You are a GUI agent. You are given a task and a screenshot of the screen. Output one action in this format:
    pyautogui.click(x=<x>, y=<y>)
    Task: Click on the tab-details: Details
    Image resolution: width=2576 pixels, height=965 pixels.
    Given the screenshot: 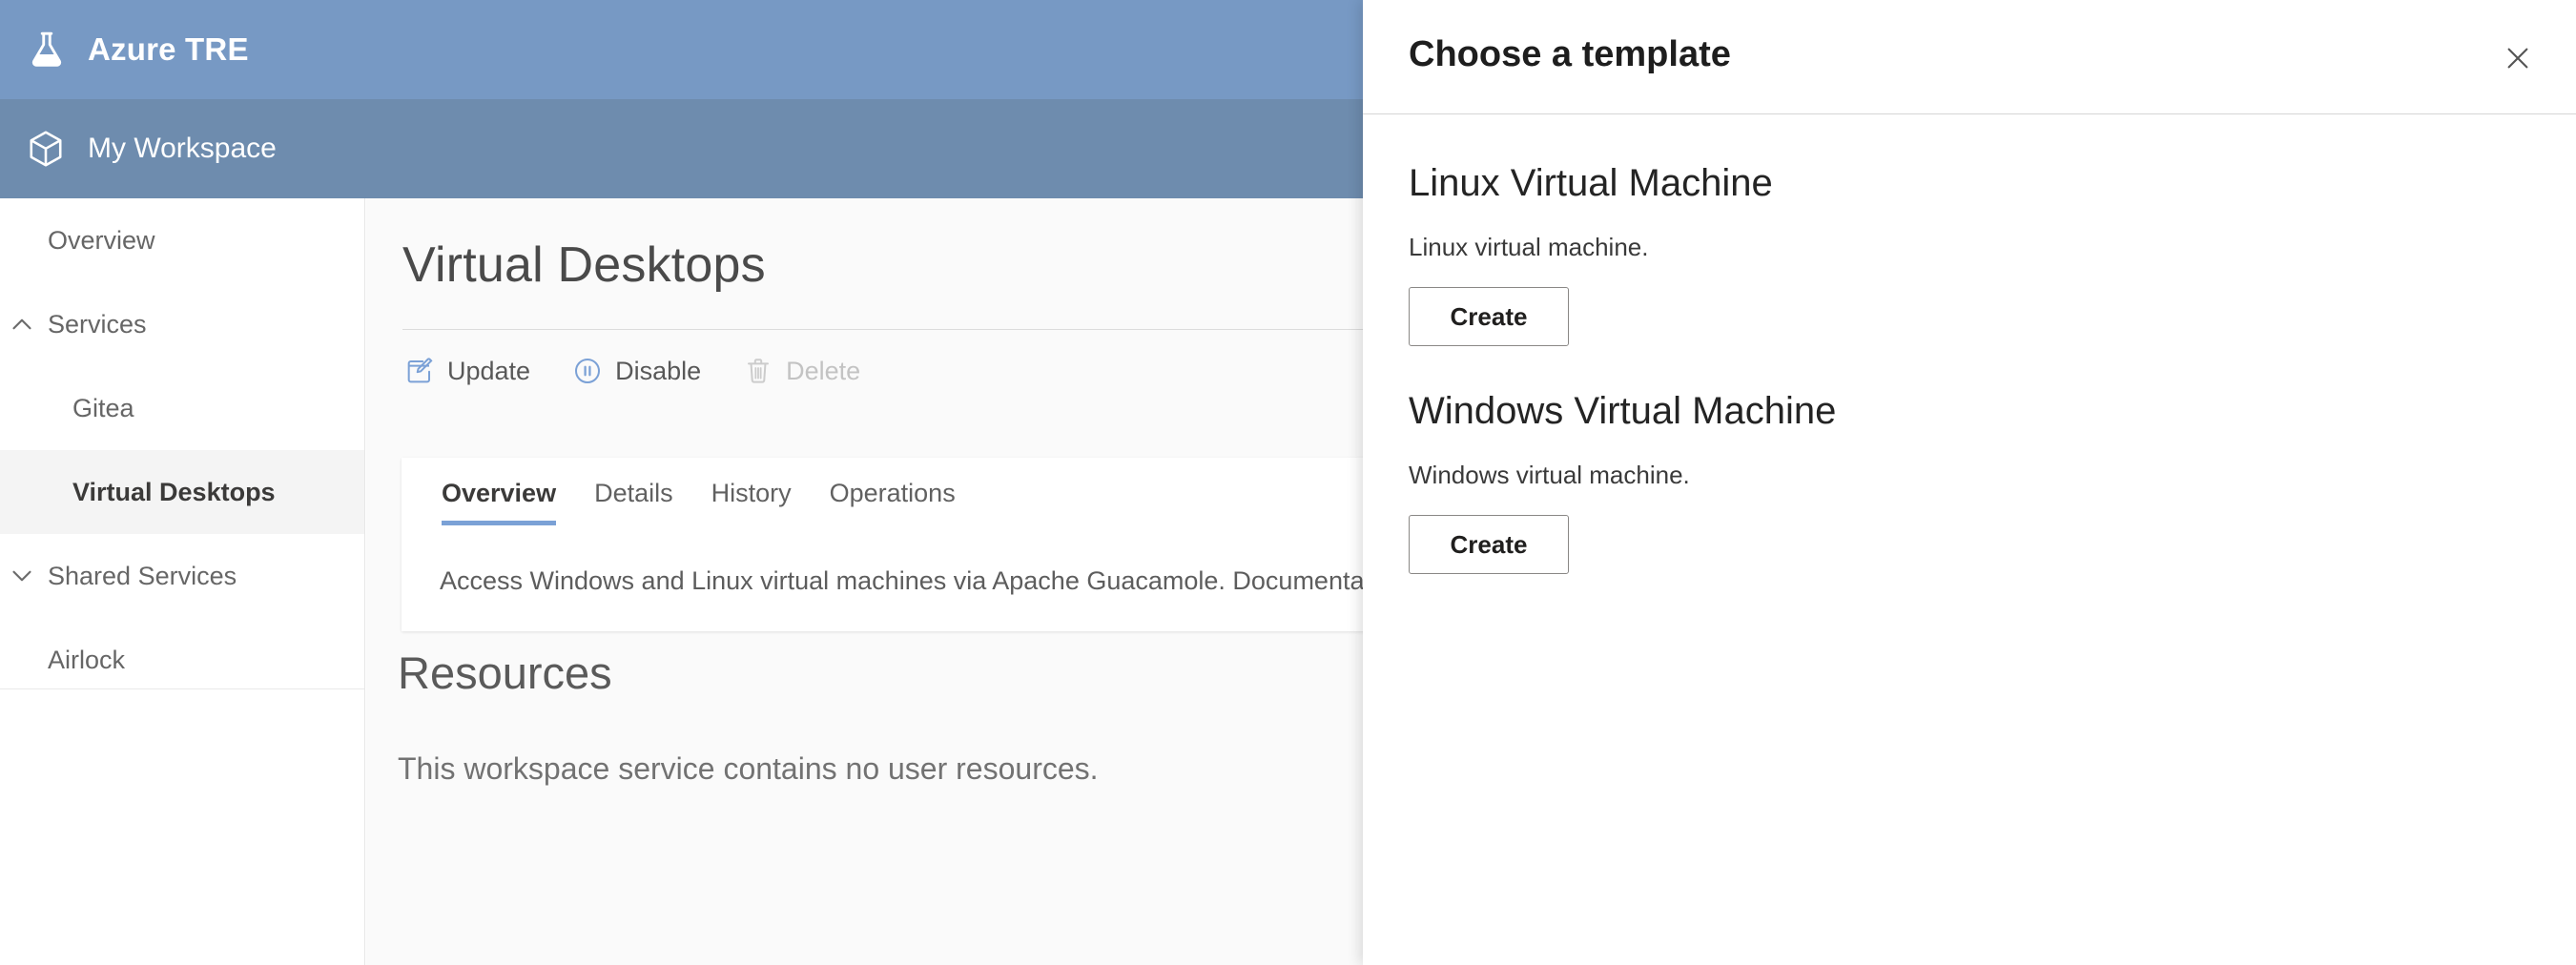 What is the action you would take?
    pyautogui.click(x=633, y=502)
    